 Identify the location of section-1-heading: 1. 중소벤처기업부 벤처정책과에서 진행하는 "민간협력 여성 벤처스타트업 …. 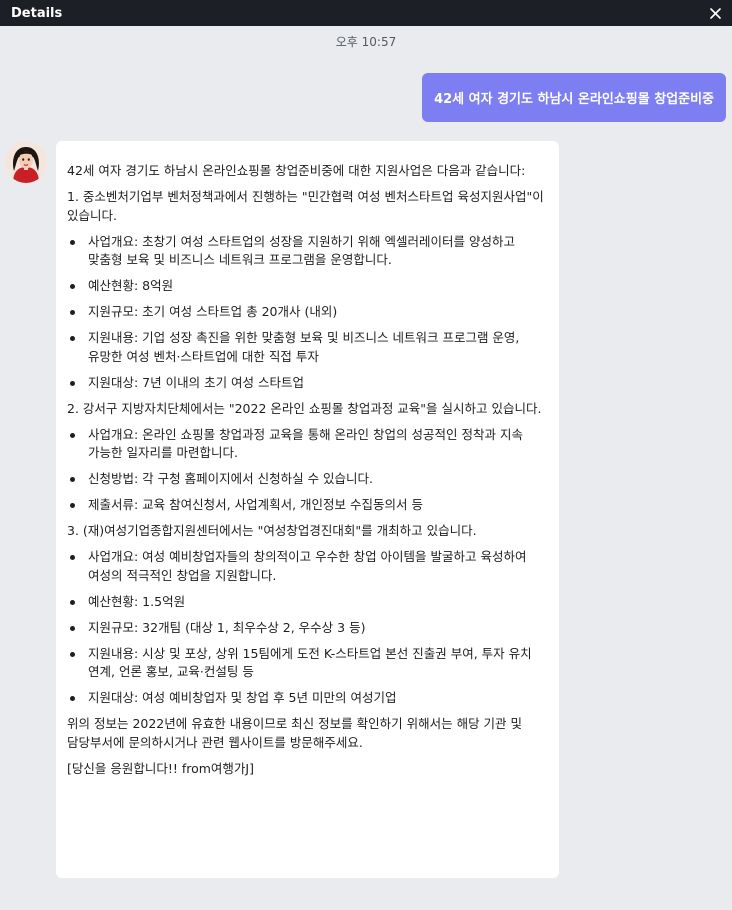
(305, 206).